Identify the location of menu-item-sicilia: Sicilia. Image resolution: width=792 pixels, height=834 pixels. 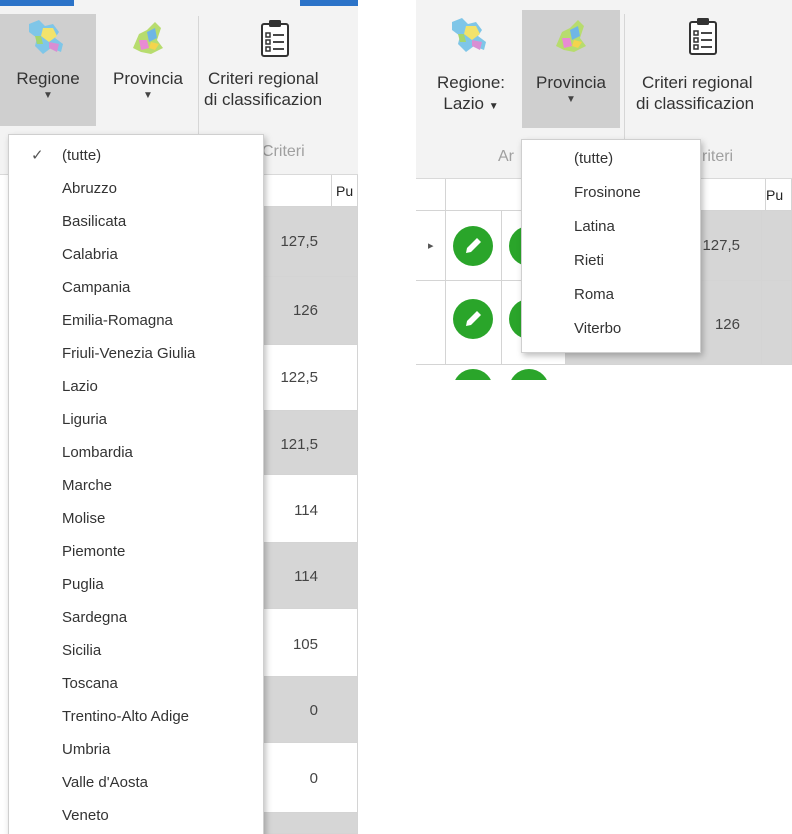
(136, 650).